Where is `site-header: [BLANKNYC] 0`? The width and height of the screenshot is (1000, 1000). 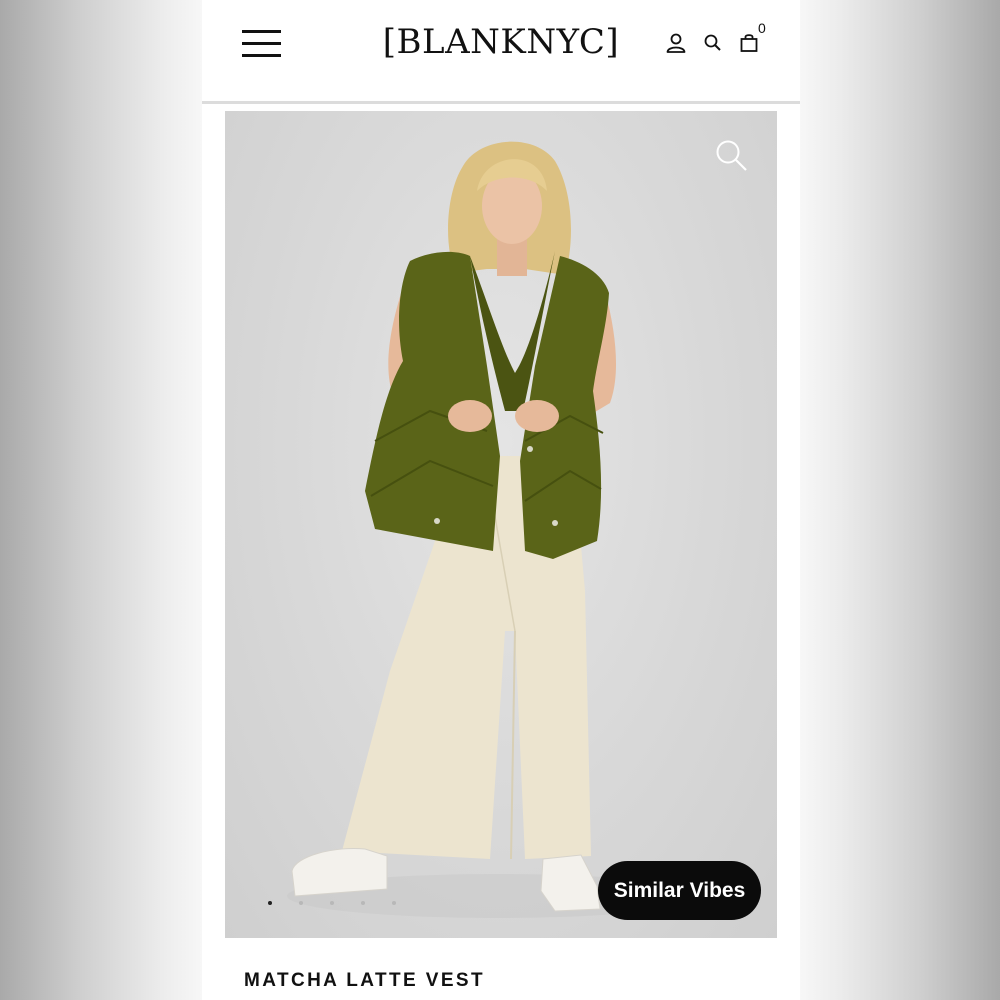 site-header: [BLANKNYC] 0 is located at coordinates (501, 52).